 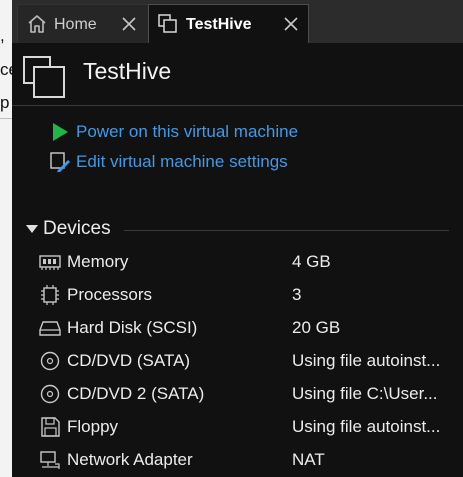 I want to click on device-name: Floppy, so click(x=93, y=426).